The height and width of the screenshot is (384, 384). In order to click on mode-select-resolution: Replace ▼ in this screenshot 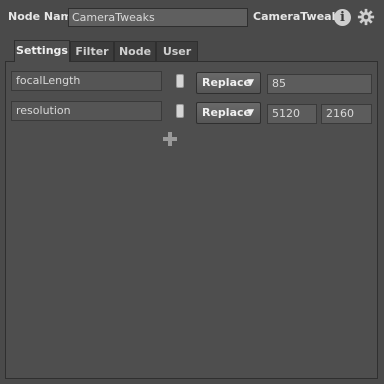, I will do `click(228, 113)`.